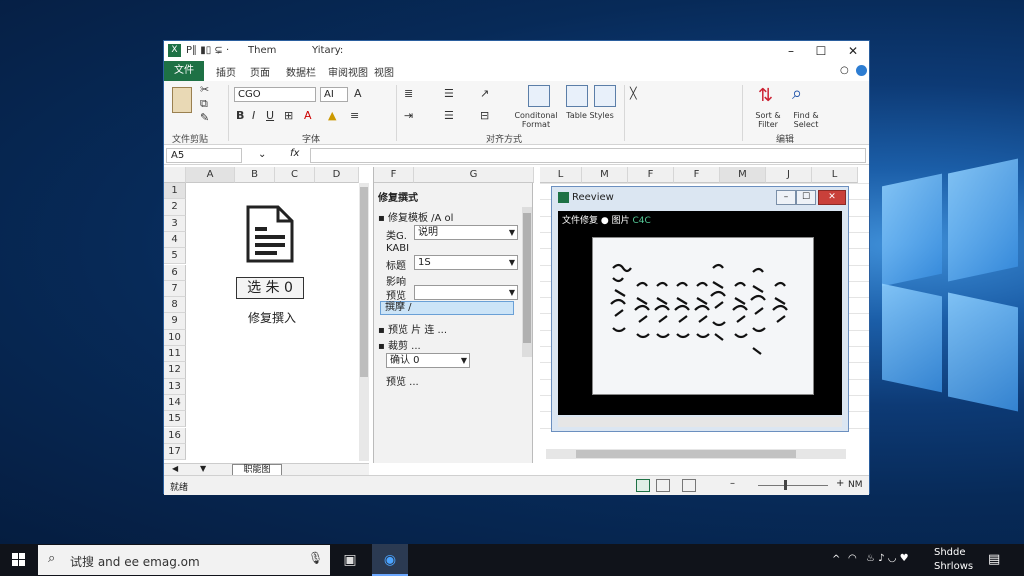 This screenshot has height=576, width=1024. Describe the element at coordinates (643, 485) in the screenshot. I see `normal-view-icon` at that location.